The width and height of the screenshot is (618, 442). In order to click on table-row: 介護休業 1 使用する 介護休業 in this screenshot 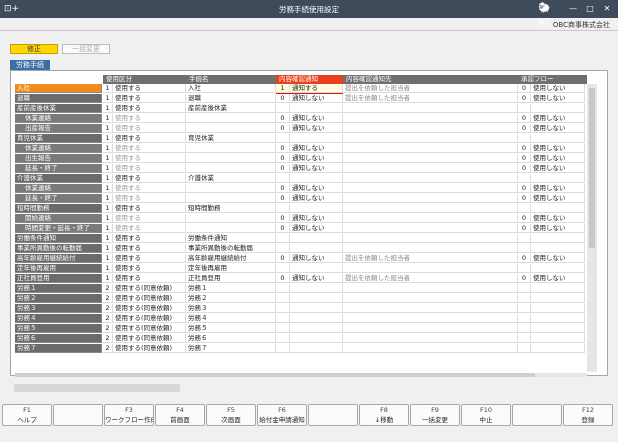, I will do `click(306, 178)`.